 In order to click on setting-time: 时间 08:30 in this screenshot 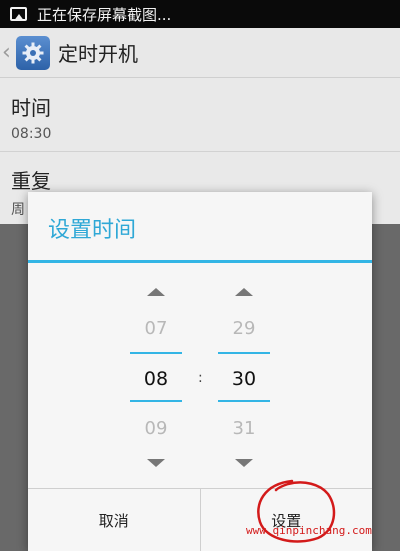, I will do `click(200, 122)`.